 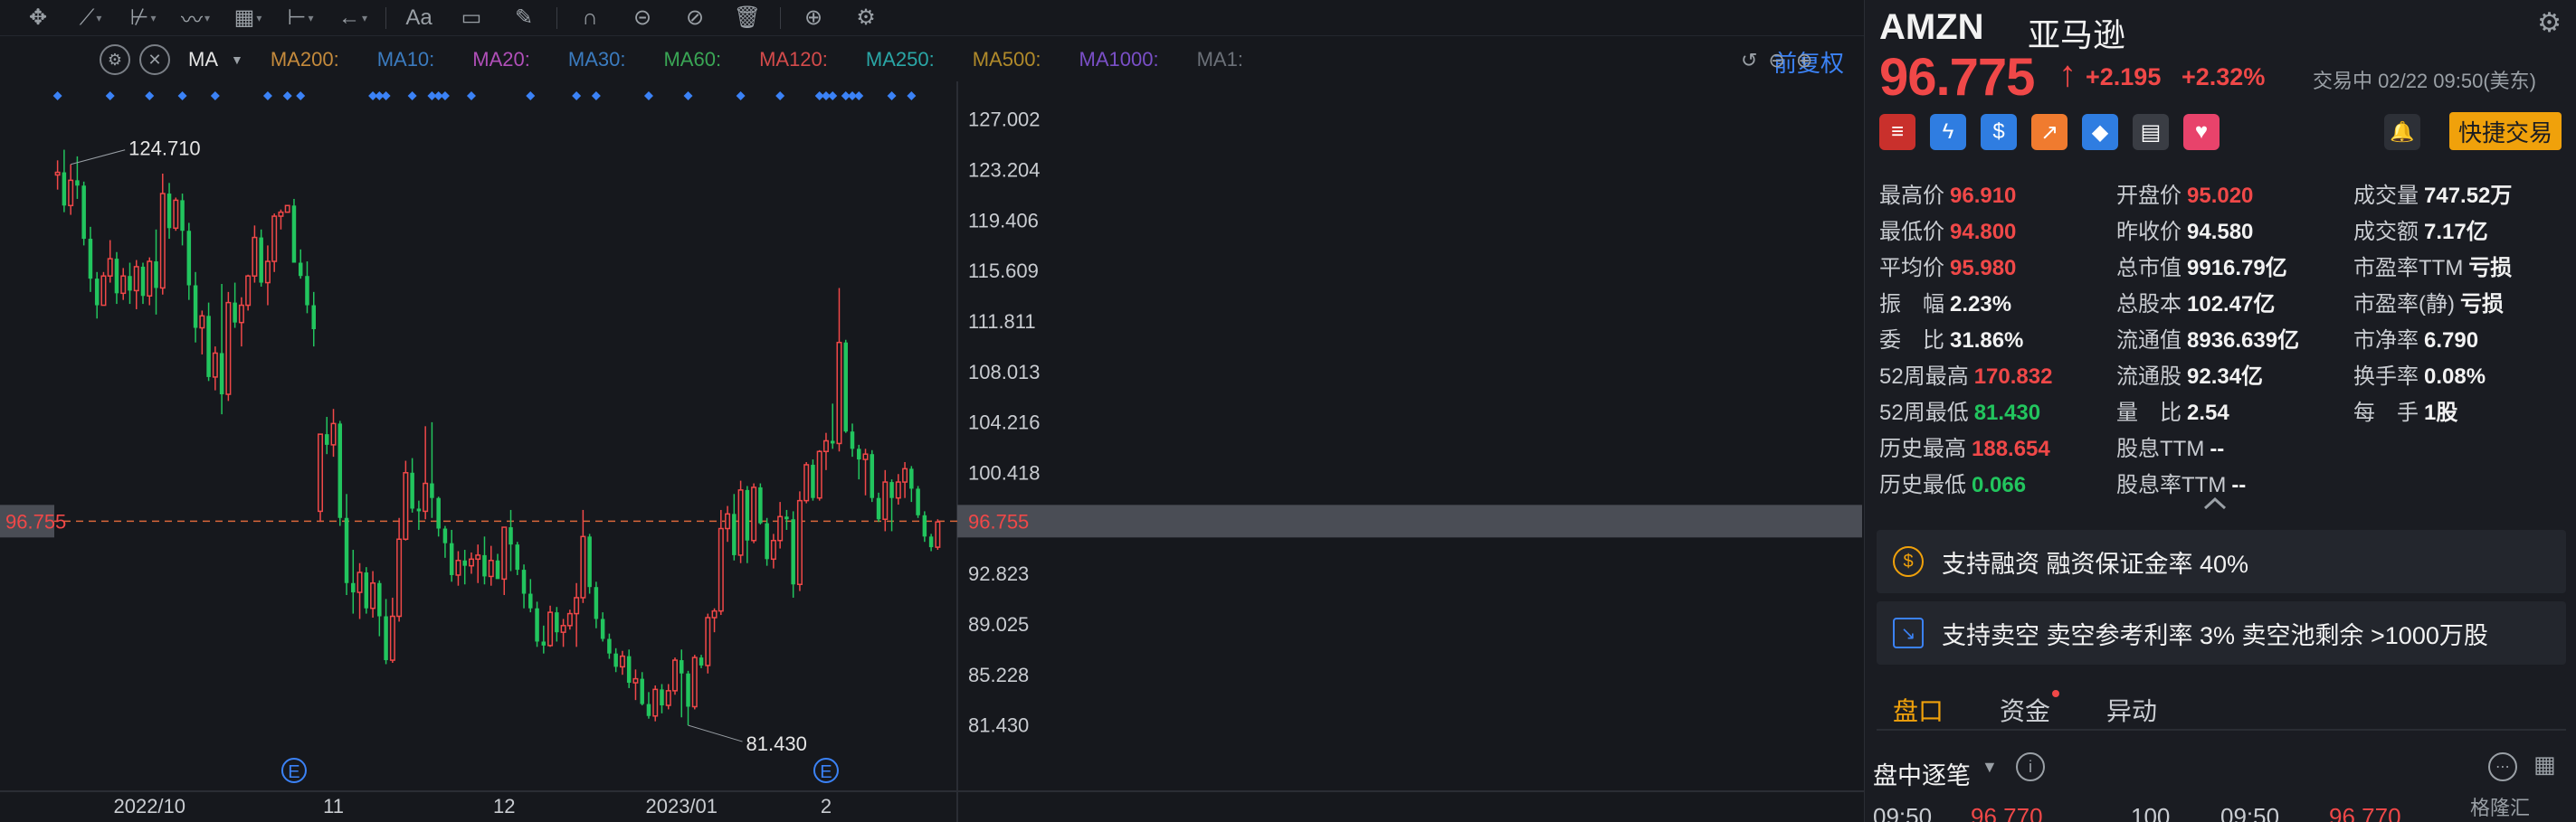 I want to click on tab-capital: 资金, so click(x=2030, y=709).